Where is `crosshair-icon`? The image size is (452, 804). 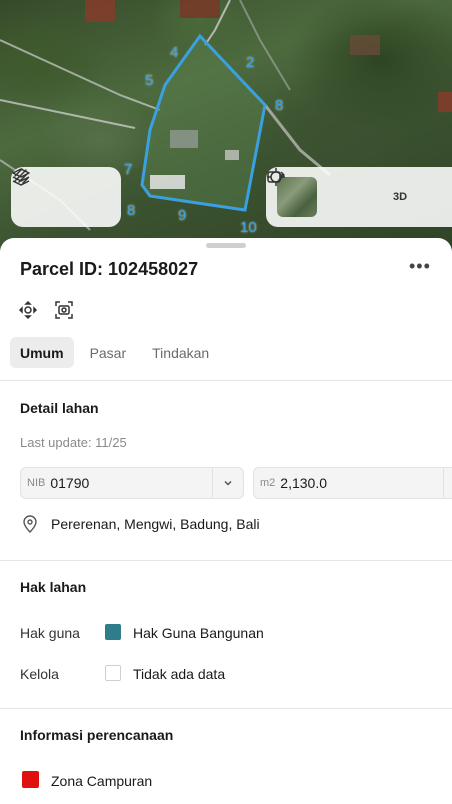
crosshair-icon is located at coordinates (315, 190).